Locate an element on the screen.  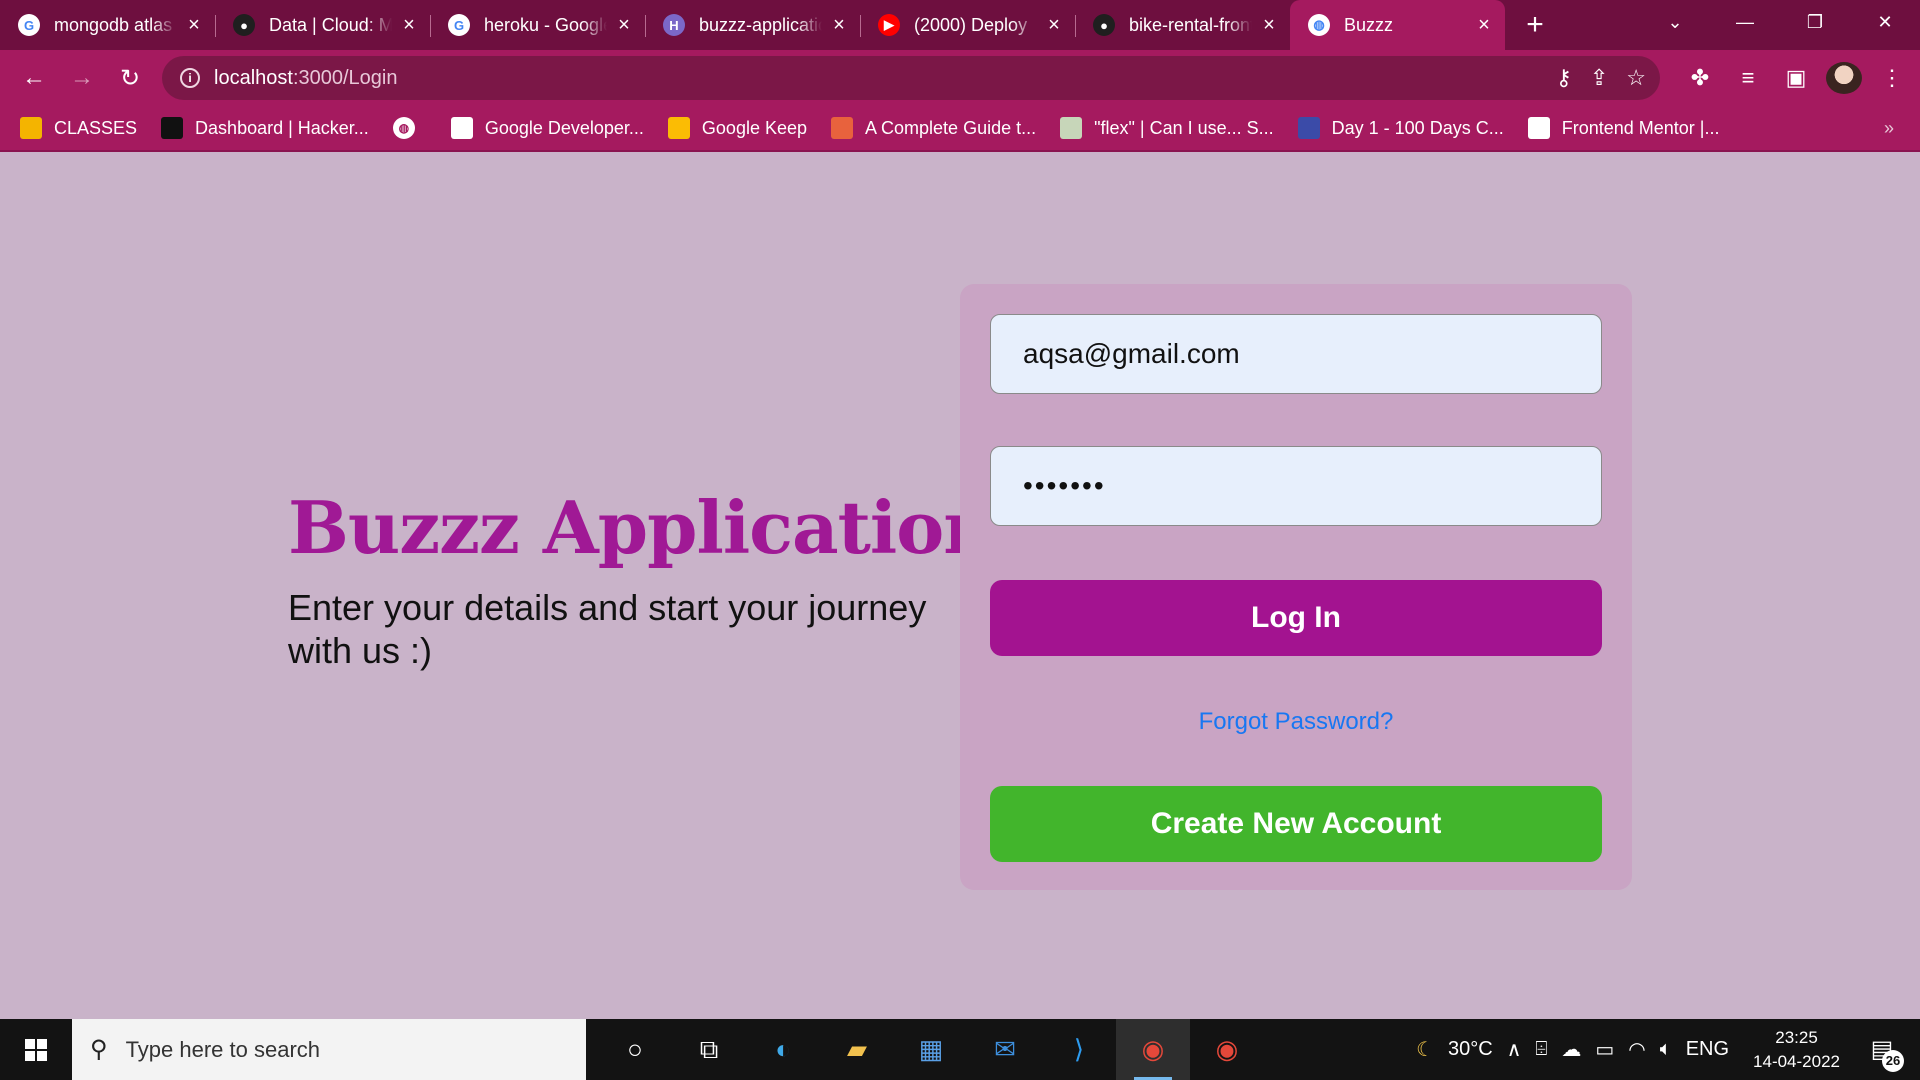
share-icon: ⇪ is located at coordinates (1599, 78).